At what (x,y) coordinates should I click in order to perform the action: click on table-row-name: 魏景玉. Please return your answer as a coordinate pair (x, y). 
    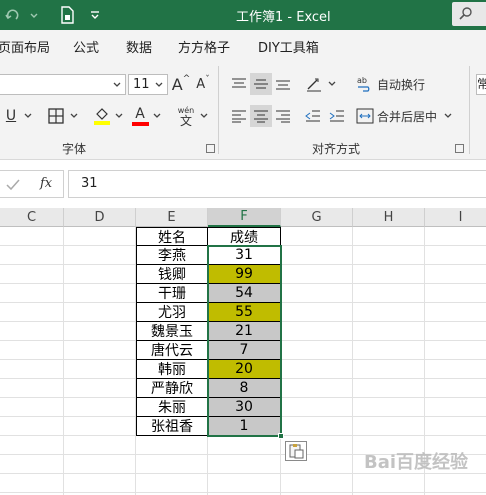
    Looking at the image, I should click on (172, 331).